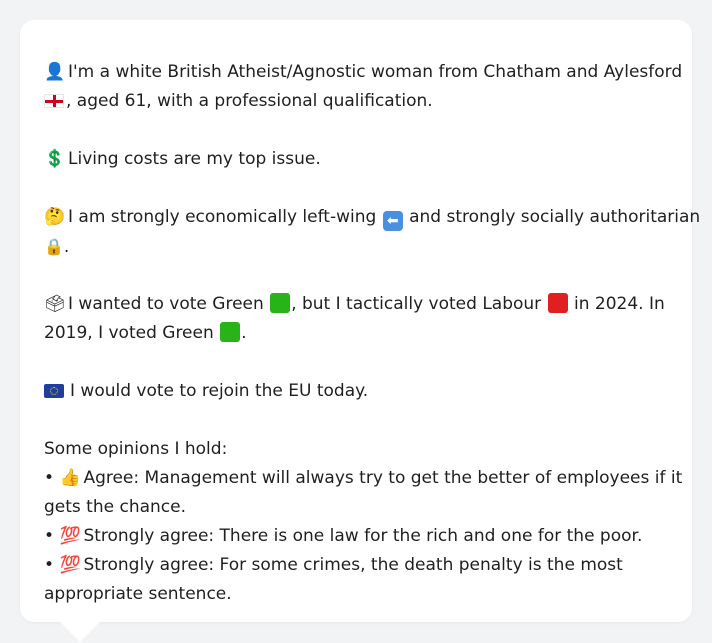 The height and width of the screenshot is (643, 712). I want to click on thumbs-up-icon: 👍, so click(70, 478).